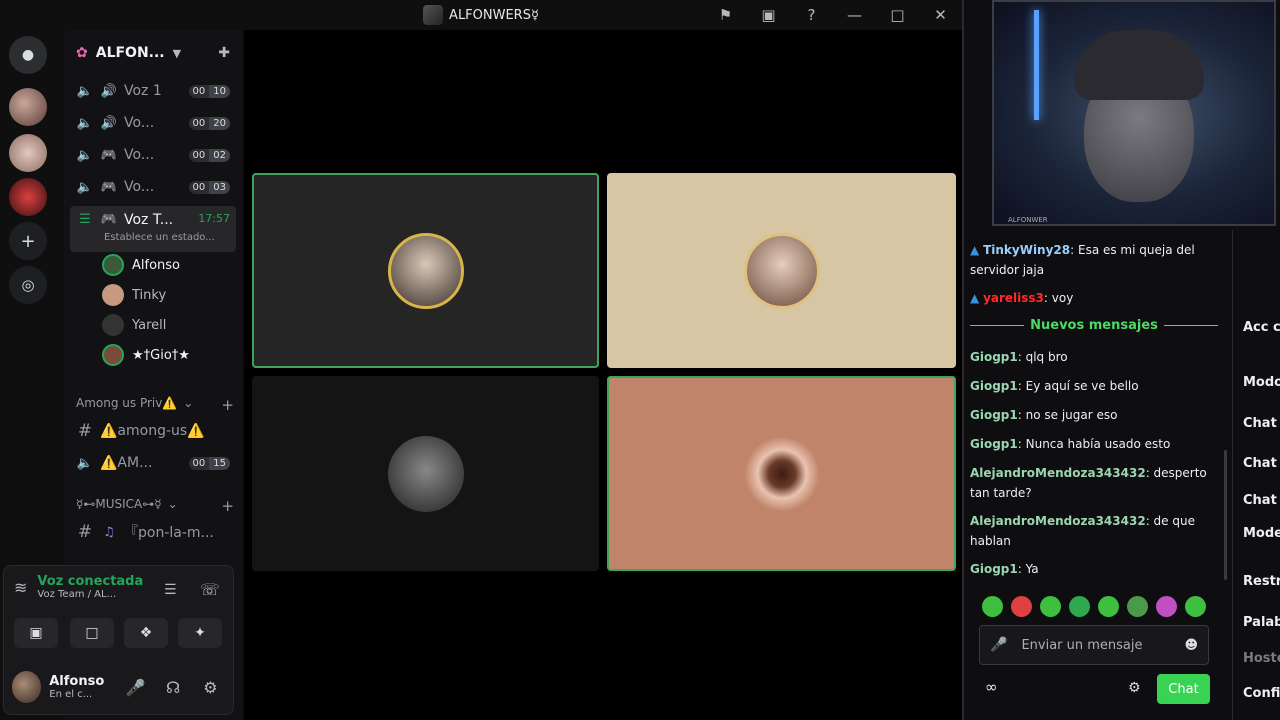  I want to click on speaker-icon: 🔈, so click(85, 187).